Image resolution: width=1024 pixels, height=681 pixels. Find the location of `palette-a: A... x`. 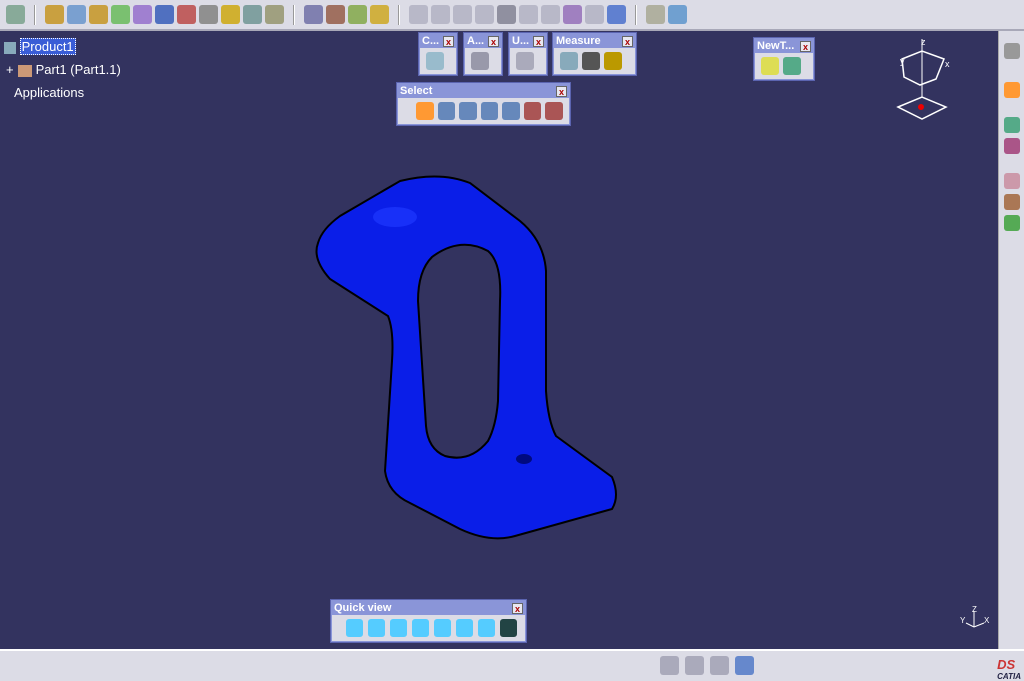

palette-a: A... x is located at coordinates (483, 54).